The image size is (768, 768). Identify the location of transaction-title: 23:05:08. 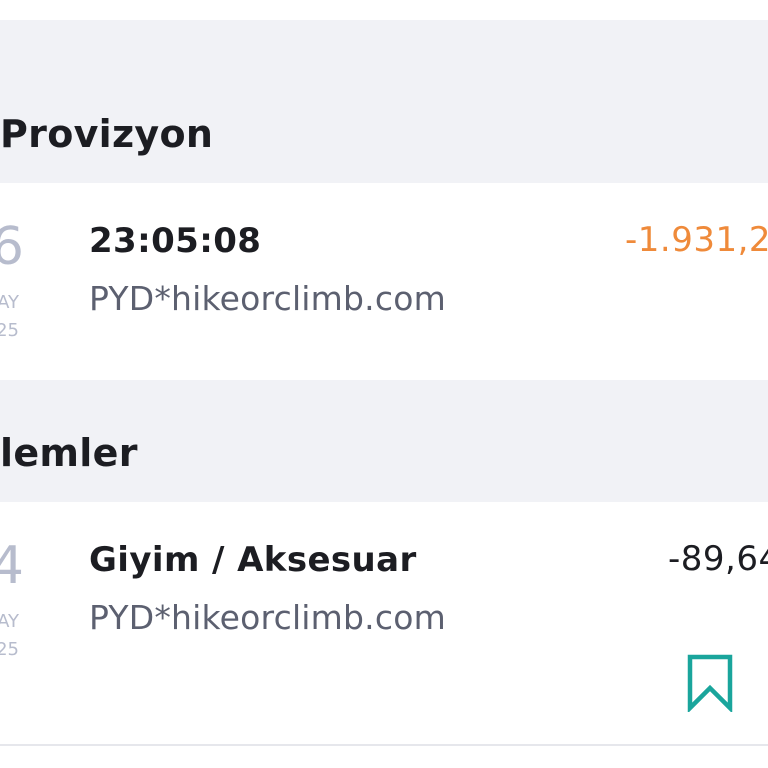
(175, 241).